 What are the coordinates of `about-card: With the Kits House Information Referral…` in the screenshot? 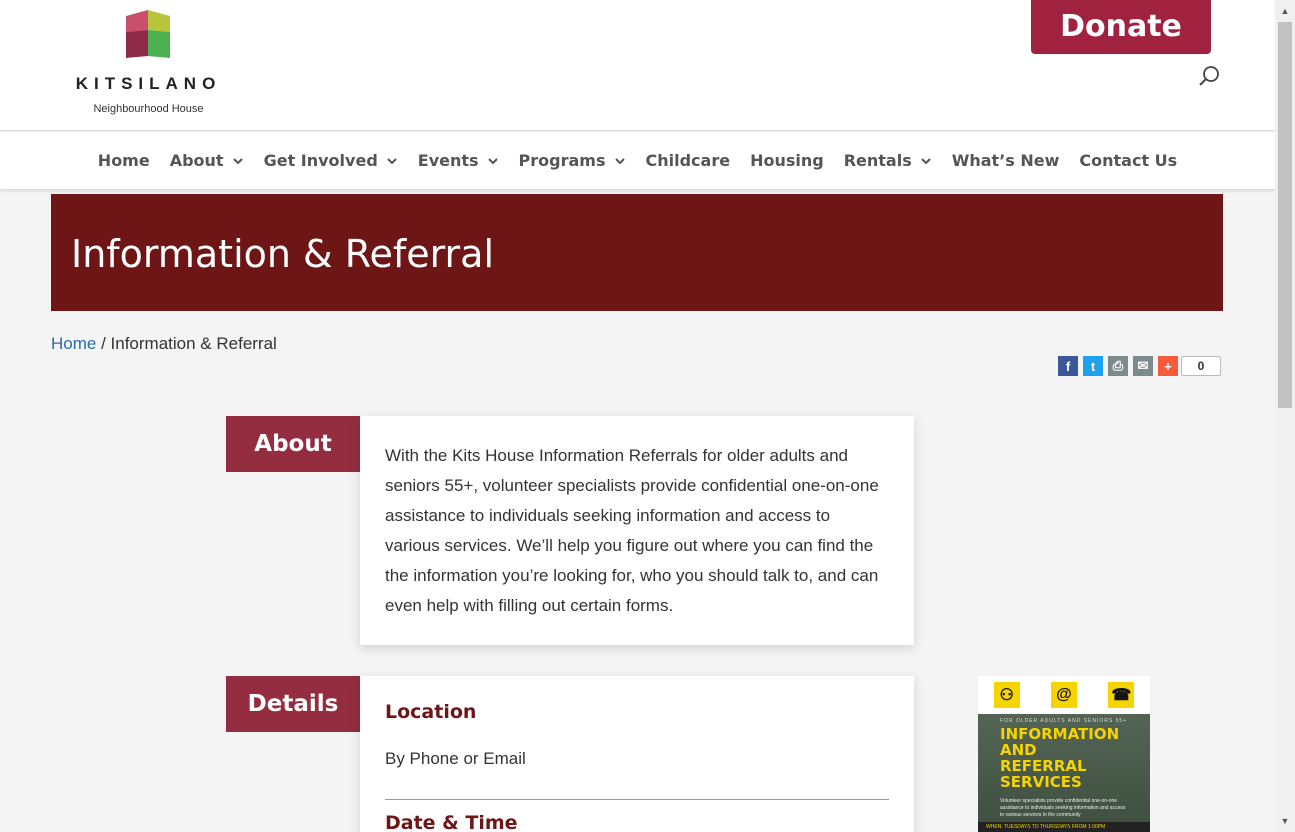 It's located at (637, 530).